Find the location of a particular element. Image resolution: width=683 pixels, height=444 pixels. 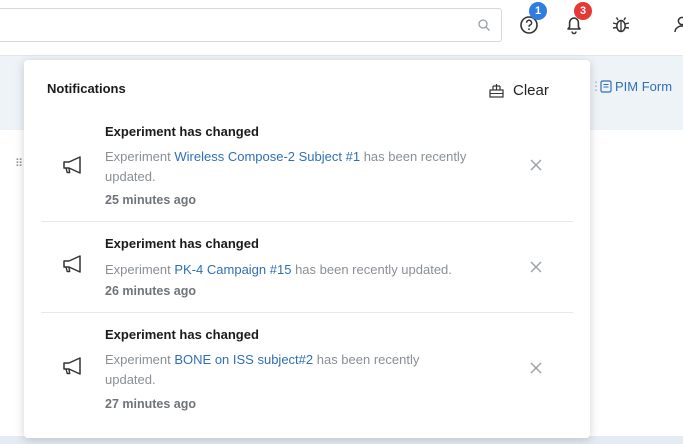

pim-form-link: PIM Form is located at coordinates (636, 86).